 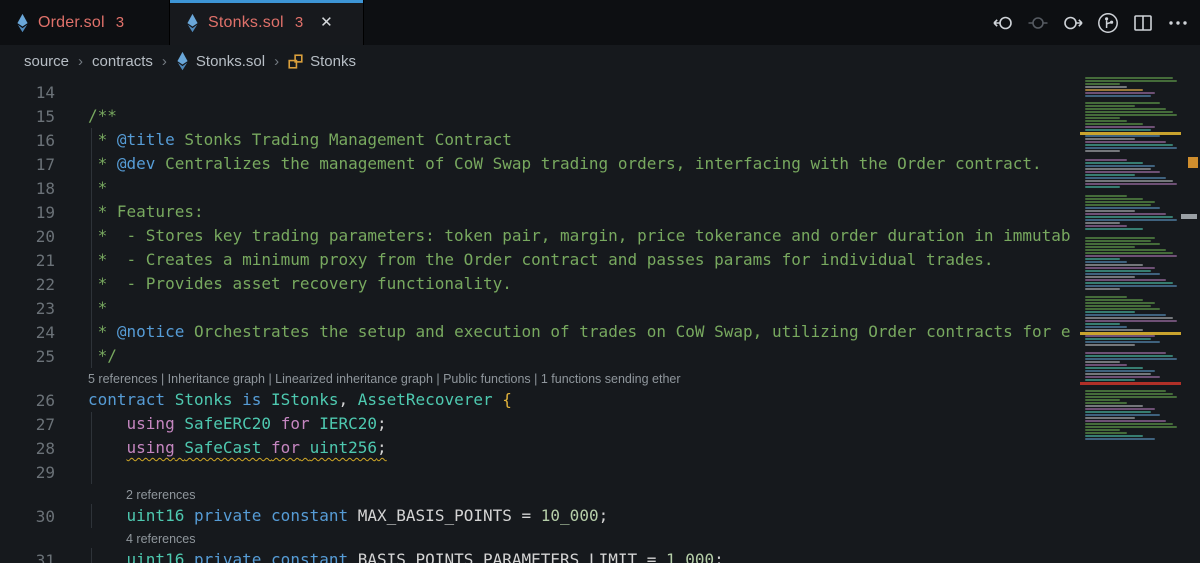 What do you see at coordinates (267, 22) in the screenshot?
I see `tab-stonks-sol: Stonks.sol 3 ✕` at bounding box center [267, 22].